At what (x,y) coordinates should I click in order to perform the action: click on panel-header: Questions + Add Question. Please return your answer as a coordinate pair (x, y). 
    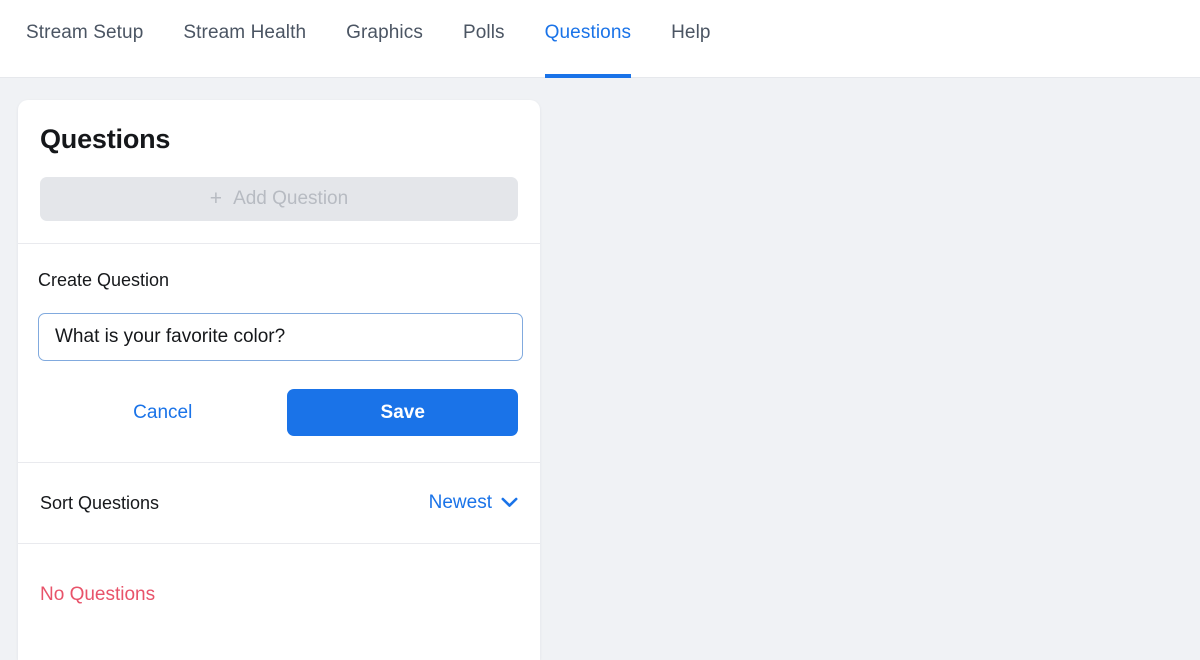
    Looking at the image, I should click on (279, 171).